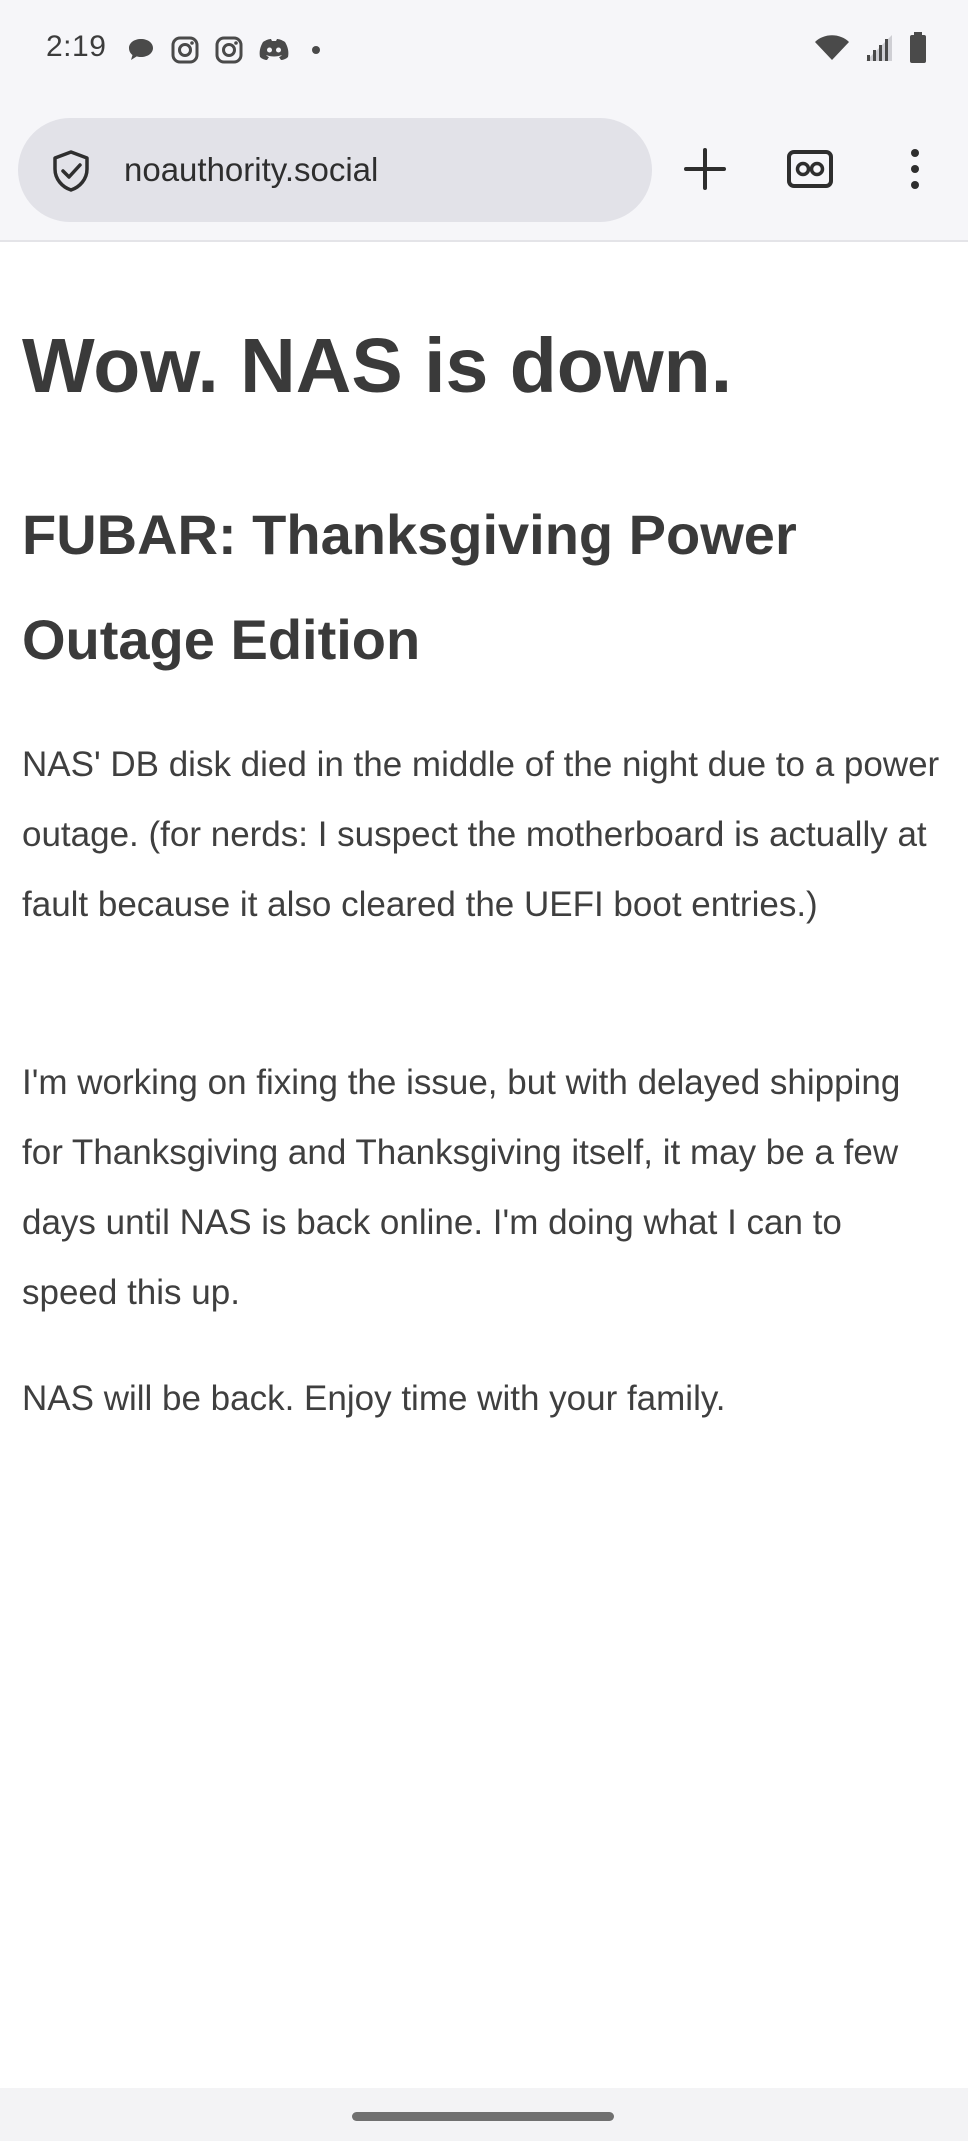  I want to click on menu-button, so click(915, 171).